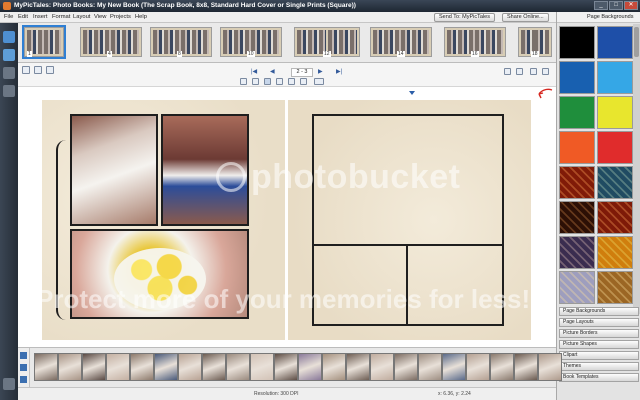  I want to click on photo-shoes-bouquet, so click(205, 170).